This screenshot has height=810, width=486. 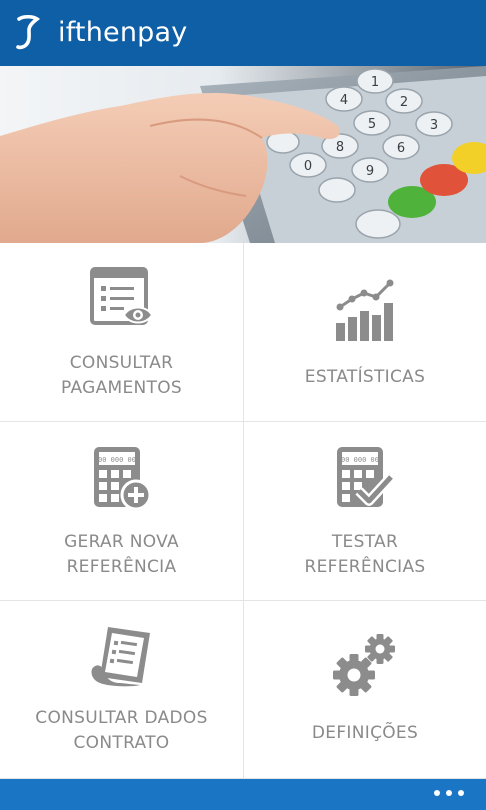 I want to click on svg-text: 6, so click(x=401, y=148).